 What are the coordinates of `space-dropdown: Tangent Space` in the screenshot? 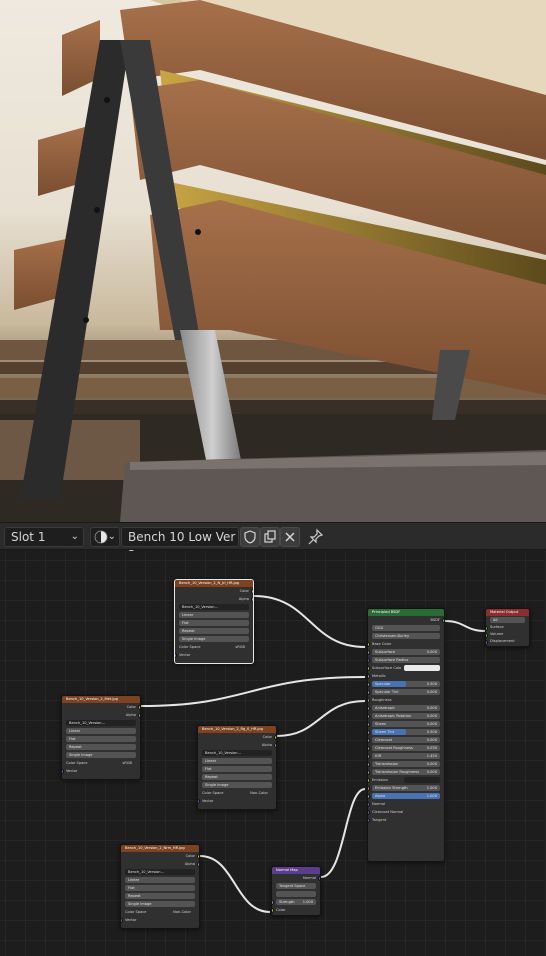 It's located at (296, 886).